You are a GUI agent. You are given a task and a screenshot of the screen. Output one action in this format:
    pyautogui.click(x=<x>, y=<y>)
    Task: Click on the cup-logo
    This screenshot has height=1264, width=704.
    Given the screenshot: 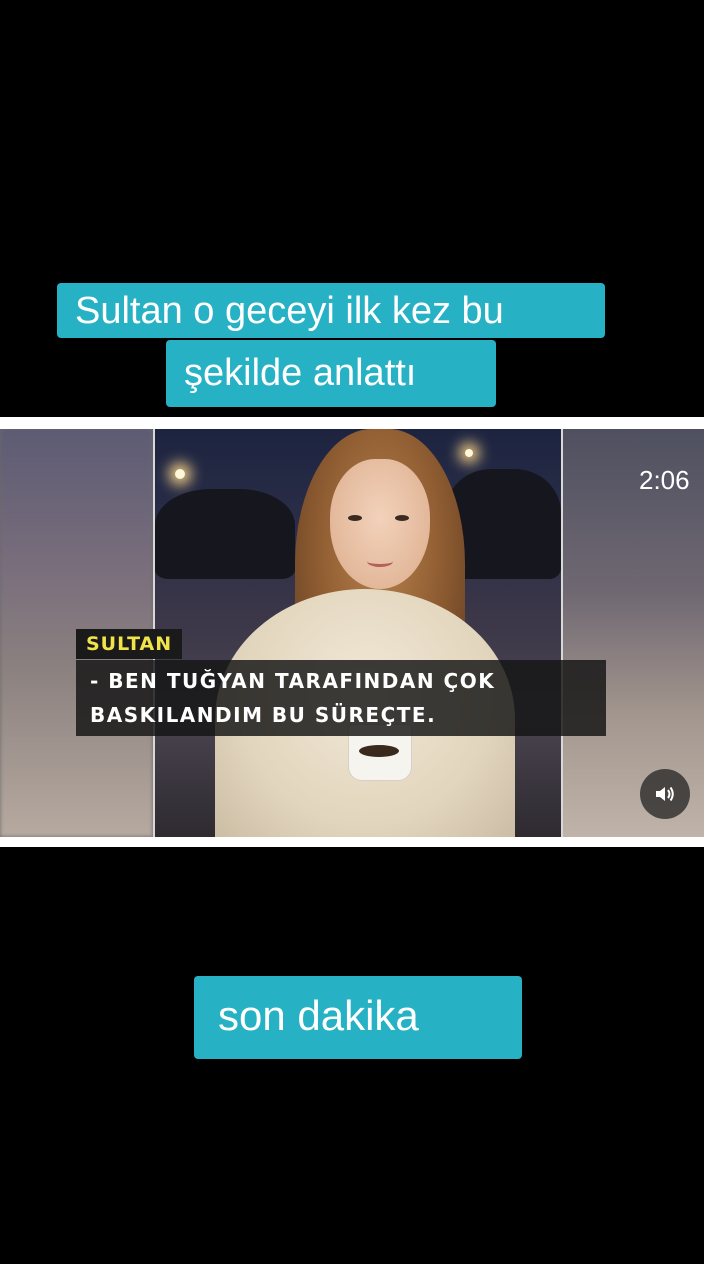 What is the action you would take?
    pyautogui.click(x=379, y=751)
    